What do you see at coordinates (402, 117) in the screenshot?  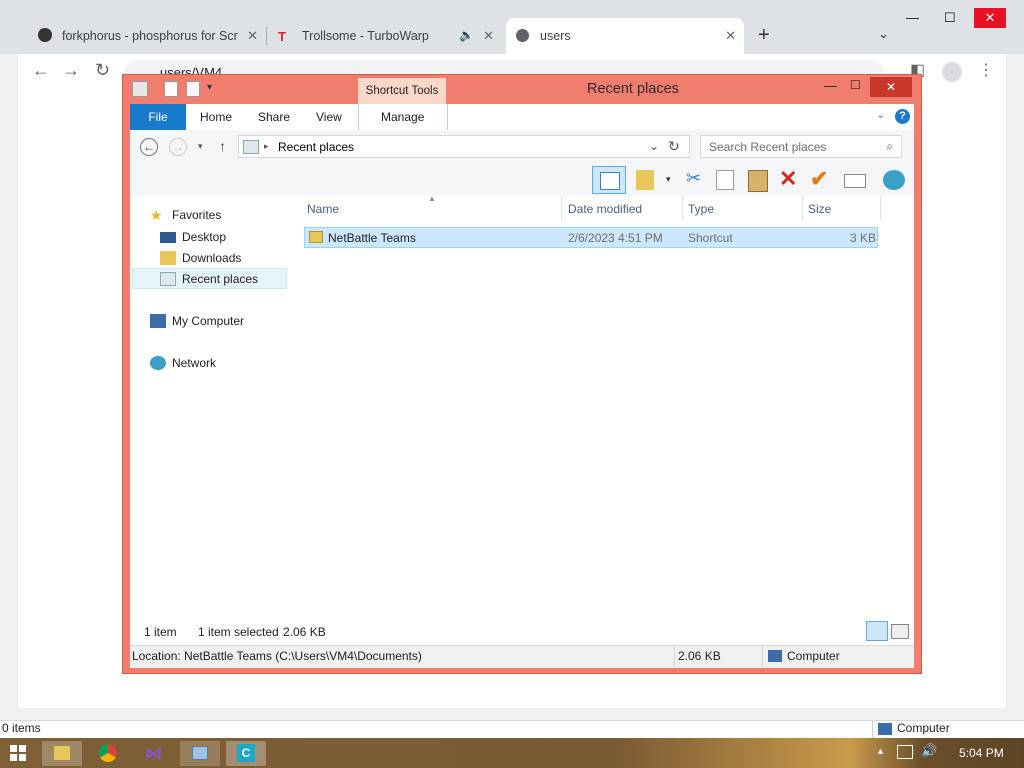 I see `ribbon-tab-manage: Manage` at bounding box center [402, 117].